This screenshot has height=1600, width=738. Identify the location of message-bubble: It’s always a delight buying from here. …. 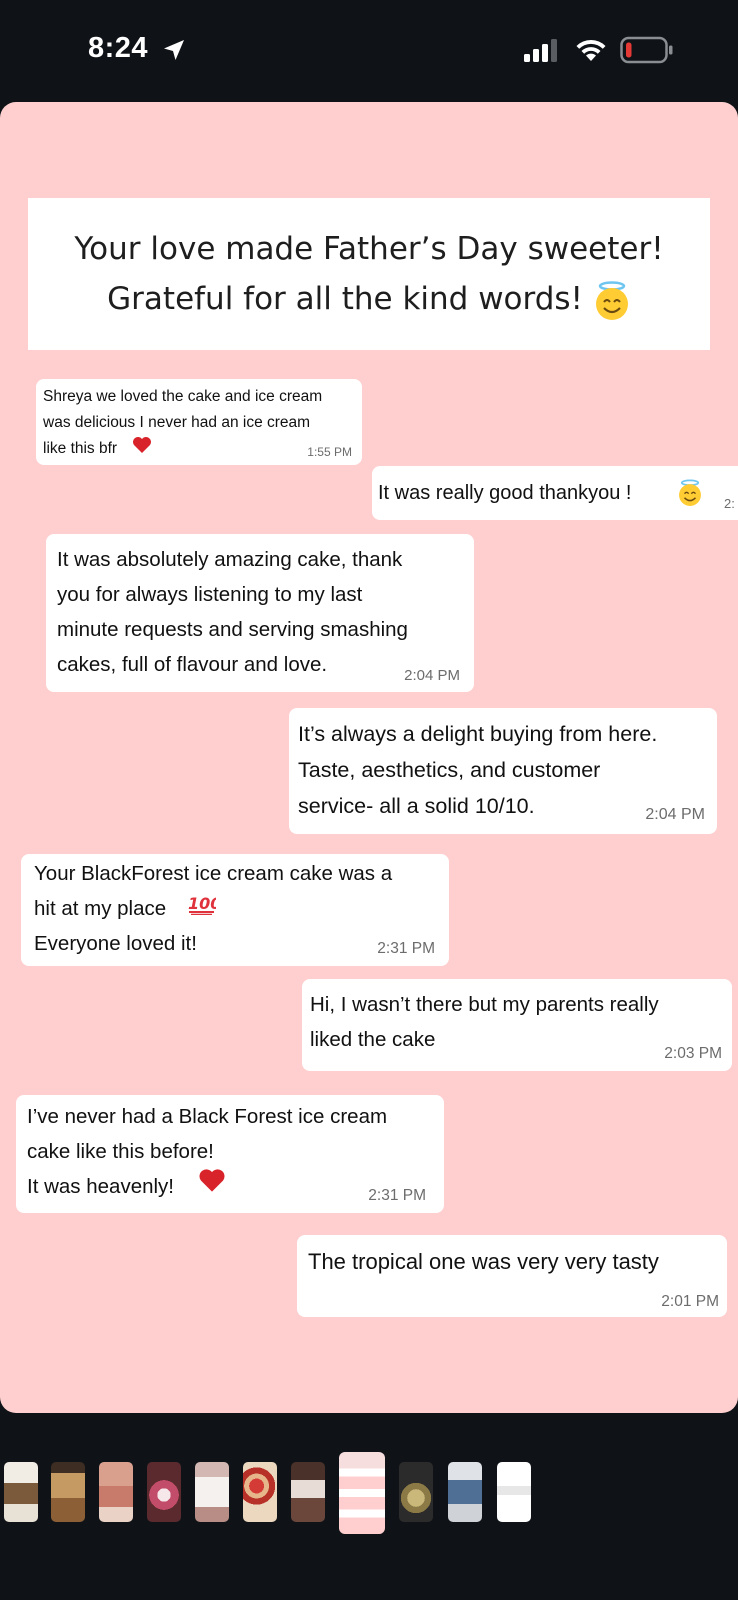
(503, 771).